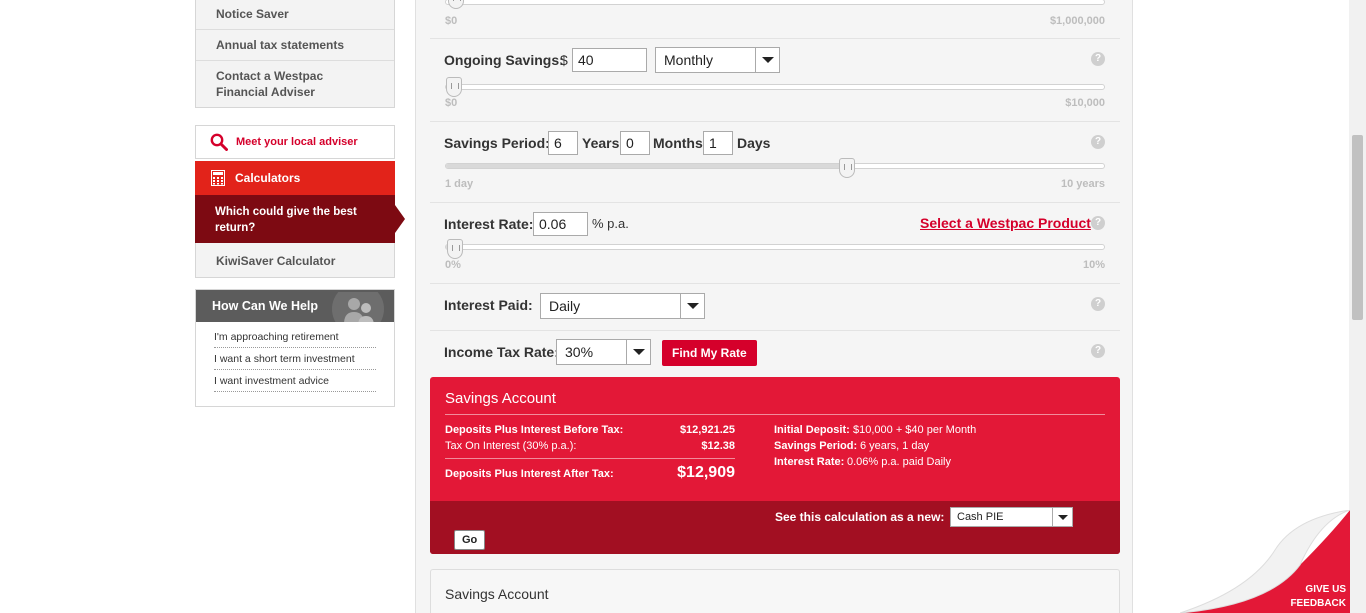  Describe the element at coordinates (1318, 603) in the screenshot. I see `feedback-line-2: FEEDBACK` at that location.